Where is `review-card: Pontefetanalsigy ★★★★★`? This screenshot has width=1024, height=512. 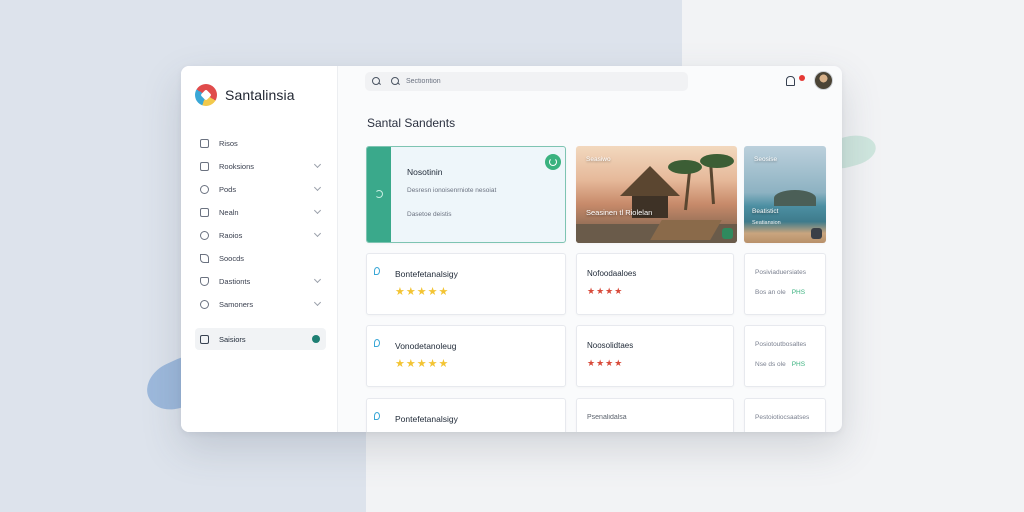
review-card: Pontefetanalsigy ★★★★★ is located at coordinates (466, 415).